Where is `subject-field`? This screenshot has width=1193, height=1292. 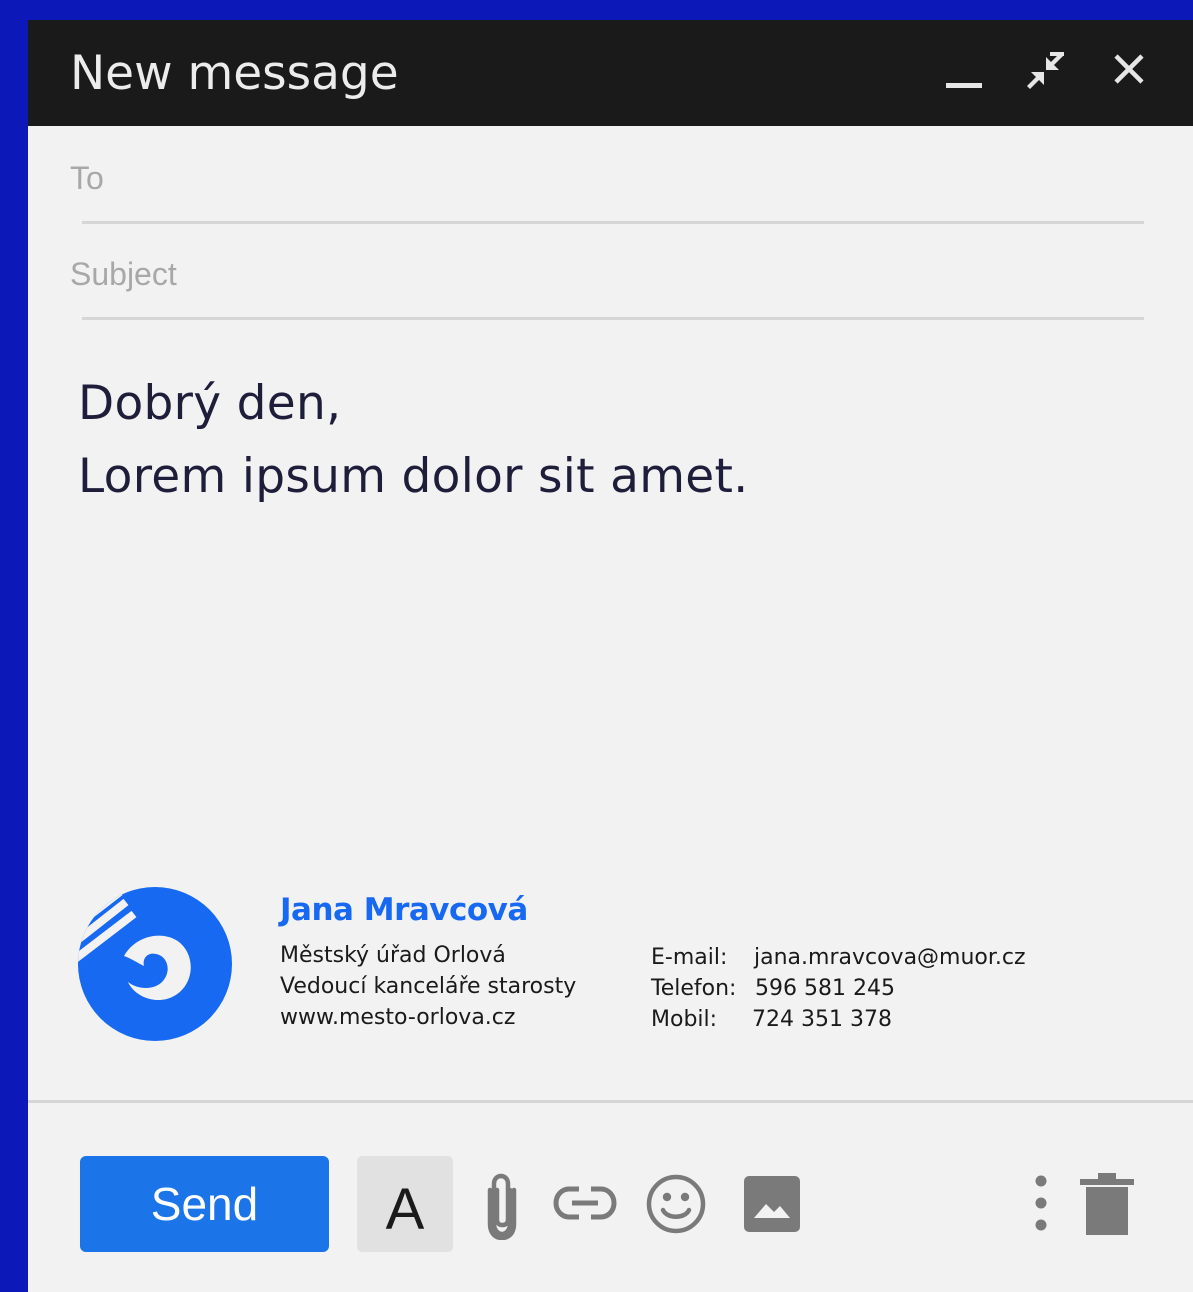
subject-field is located at coordinates (607, 274).